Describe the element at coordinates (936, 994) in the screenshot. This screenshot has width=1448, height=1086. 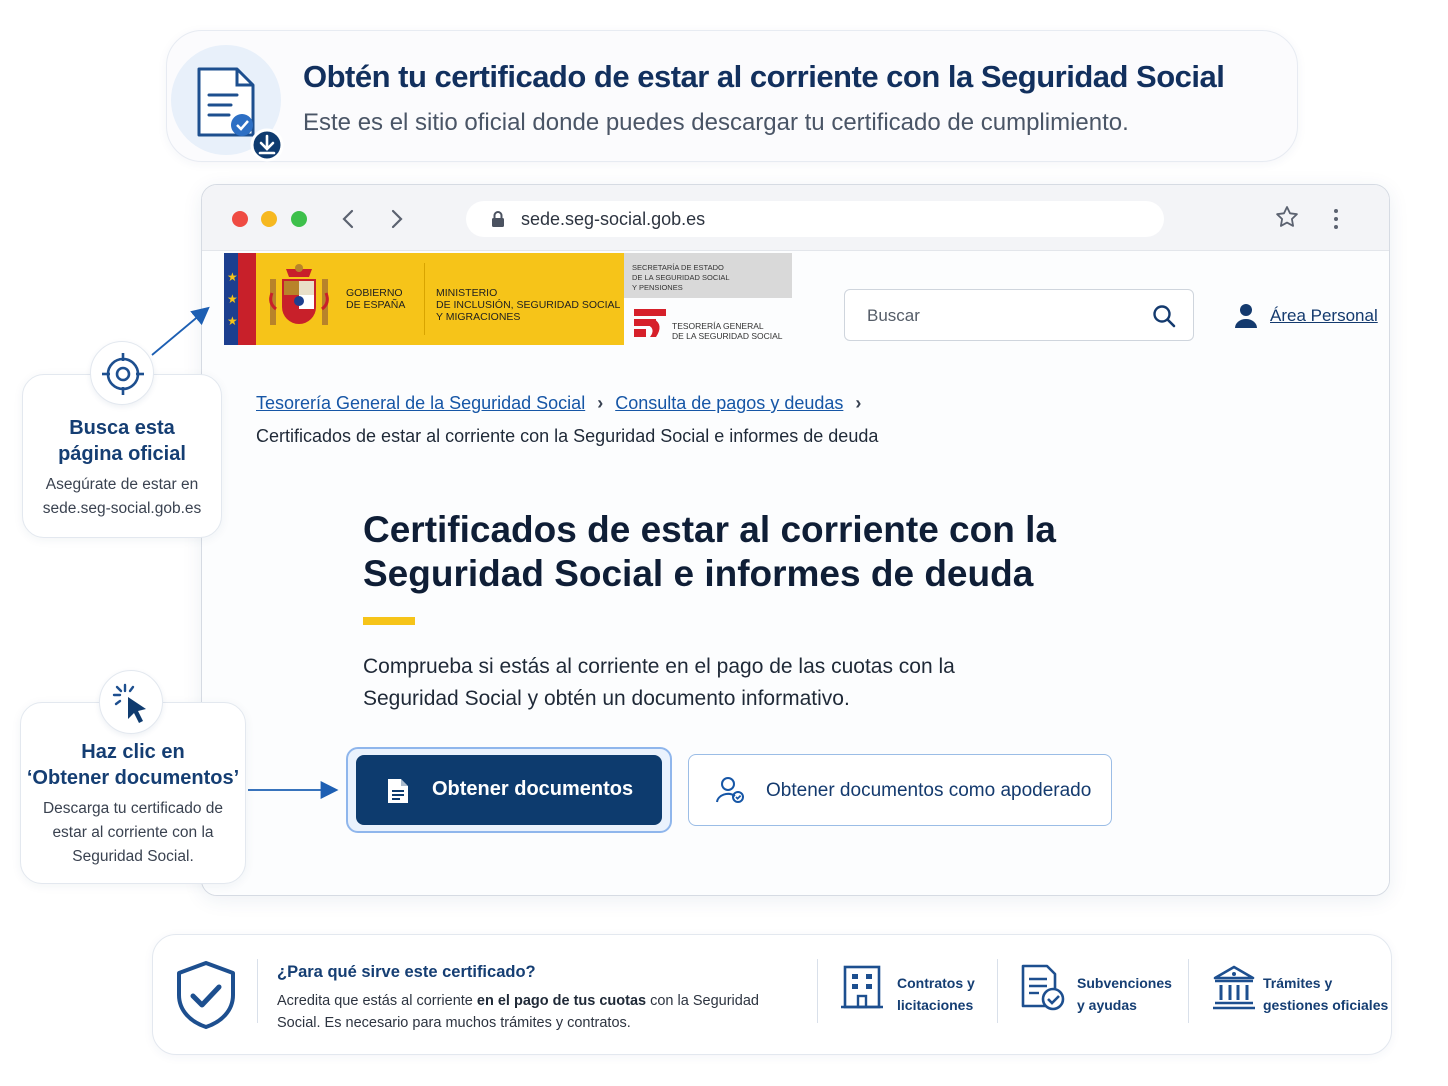
I see `feature-contratos: Contratos y licitaciones` at that location.